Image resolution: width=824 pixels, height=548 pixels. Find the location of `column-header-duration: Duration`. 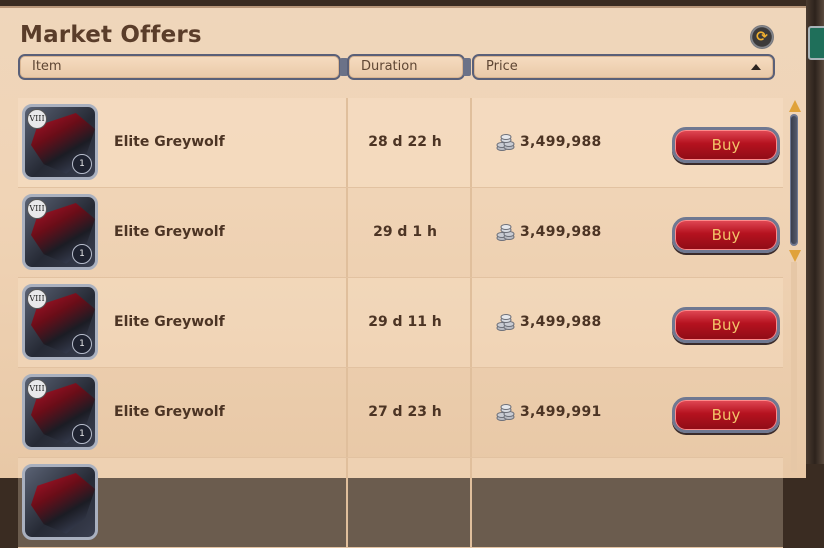

column-header-duration: Duration is located at coordinates (406, 67).